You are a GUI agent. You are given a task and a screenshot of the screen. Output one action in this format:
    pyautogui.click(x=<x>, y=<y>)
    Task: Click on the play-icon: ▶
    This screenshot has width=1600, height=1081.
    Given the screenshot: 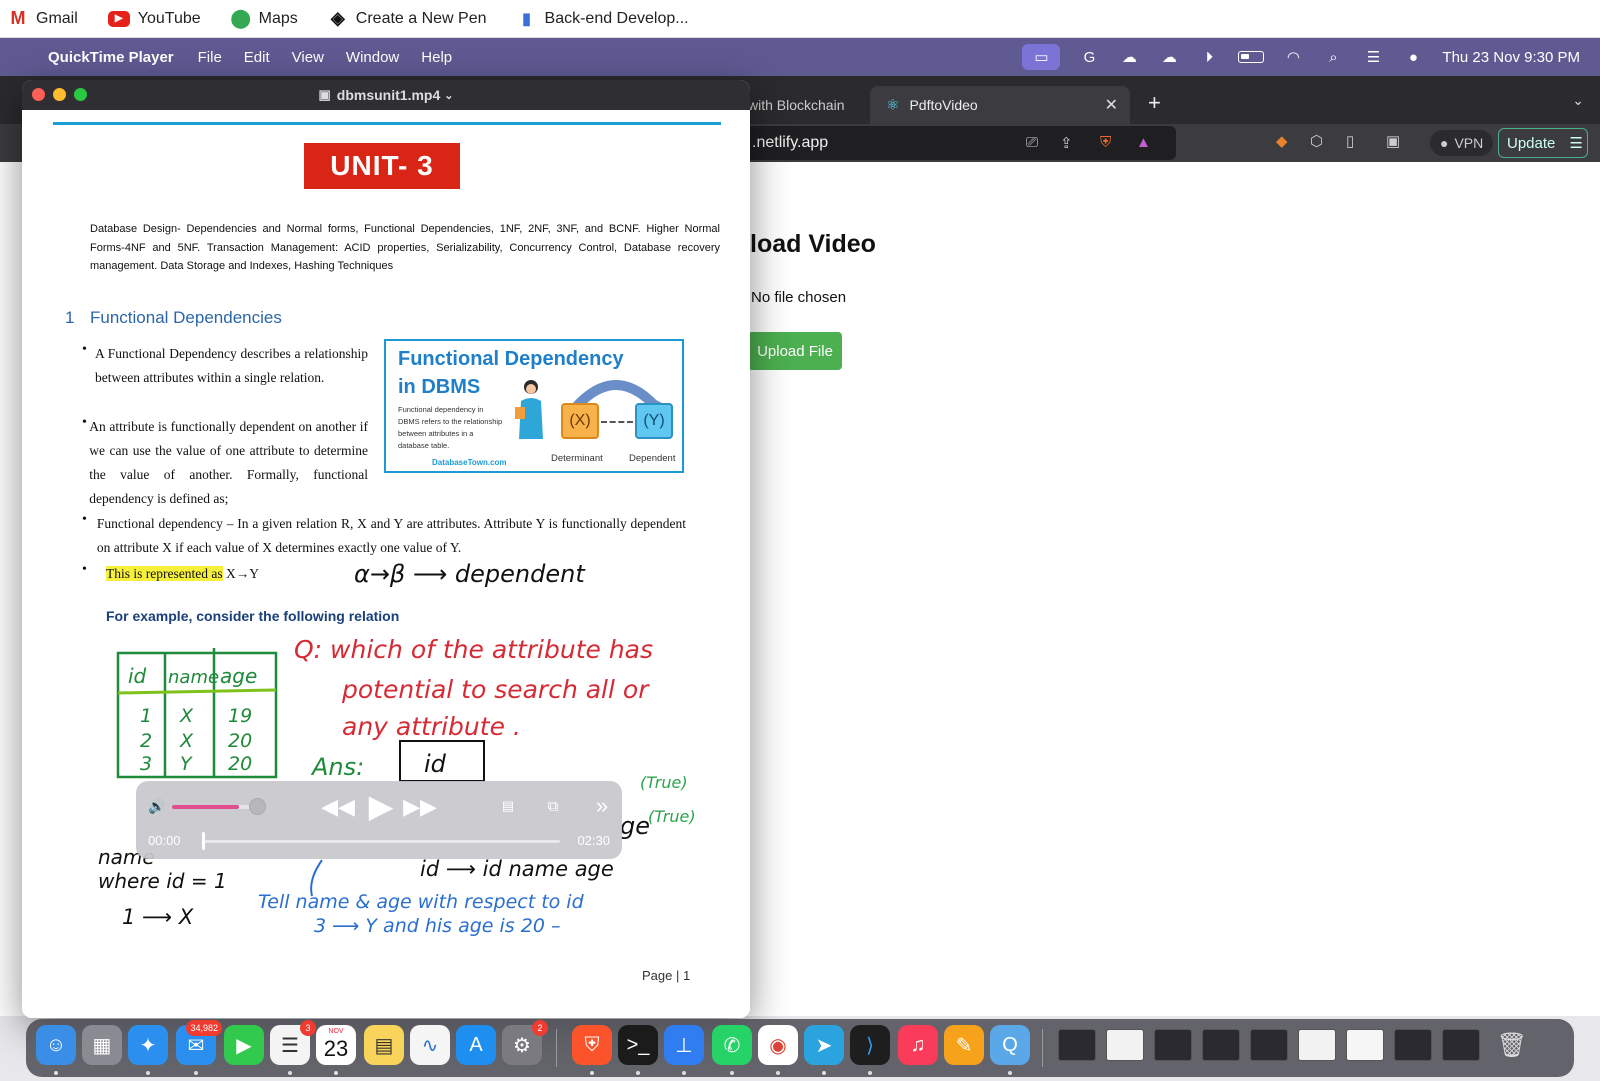 What is the action you would take?
    pyautogui.click(x=381, y=806)
    